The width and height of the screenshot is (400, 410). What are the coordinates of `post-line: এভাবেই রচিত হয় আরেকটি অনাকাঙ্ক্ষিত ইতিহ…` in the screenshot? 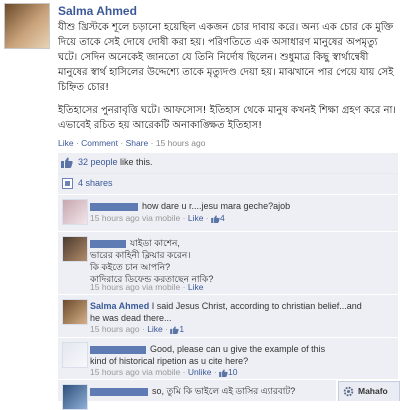 It's located at (160, 125).